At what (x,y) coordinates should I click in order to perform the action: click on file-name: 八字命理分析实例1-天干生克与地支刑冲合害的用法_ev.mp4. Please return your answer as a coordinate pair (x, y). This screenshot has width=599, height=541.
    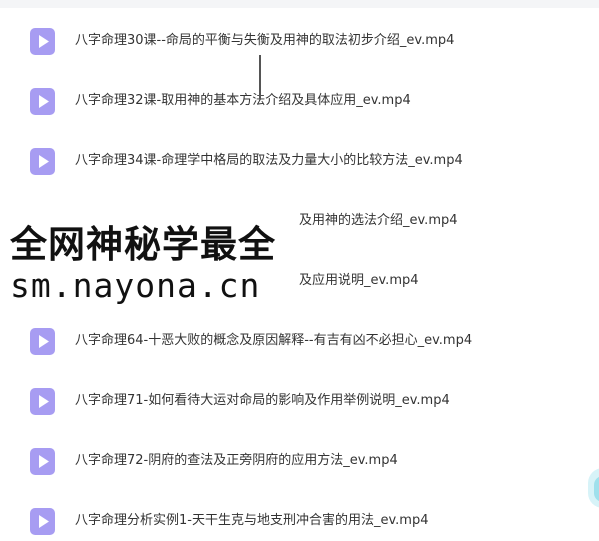
    Looking at the image, I should click on (252, 520).